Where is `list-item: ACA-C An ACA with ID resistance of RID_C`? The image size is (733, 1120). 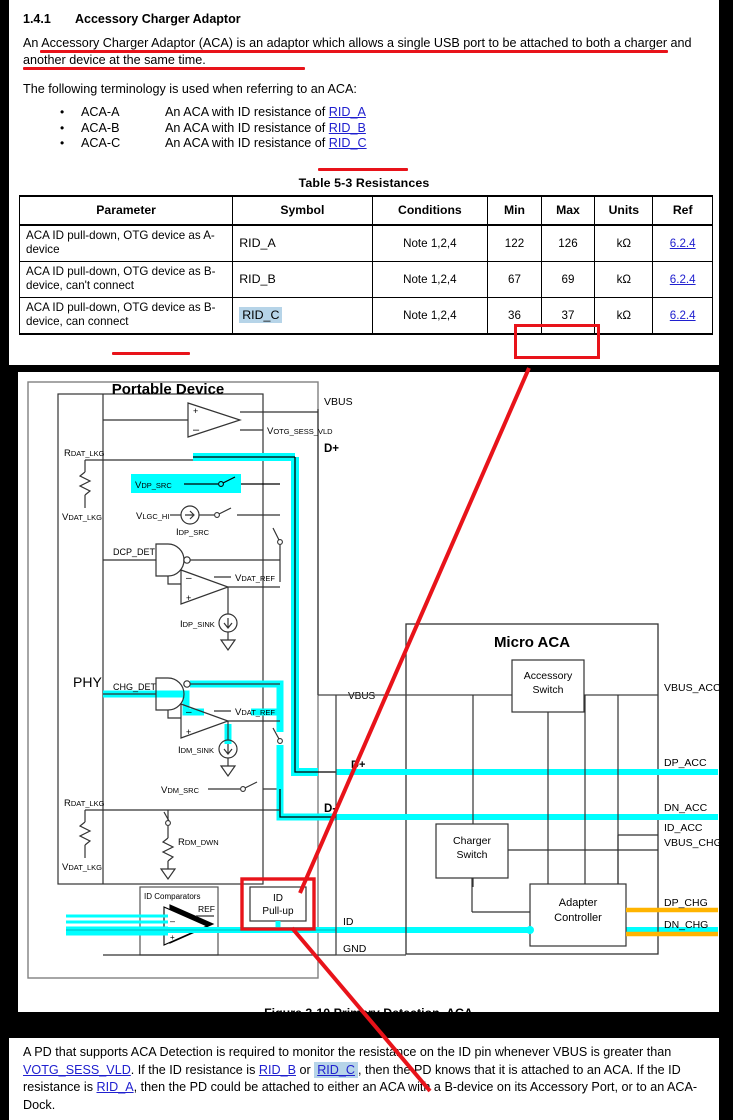 list-item: ACA-C An ACA with ID resistance of RID_C is located at coordinates (365, 144).